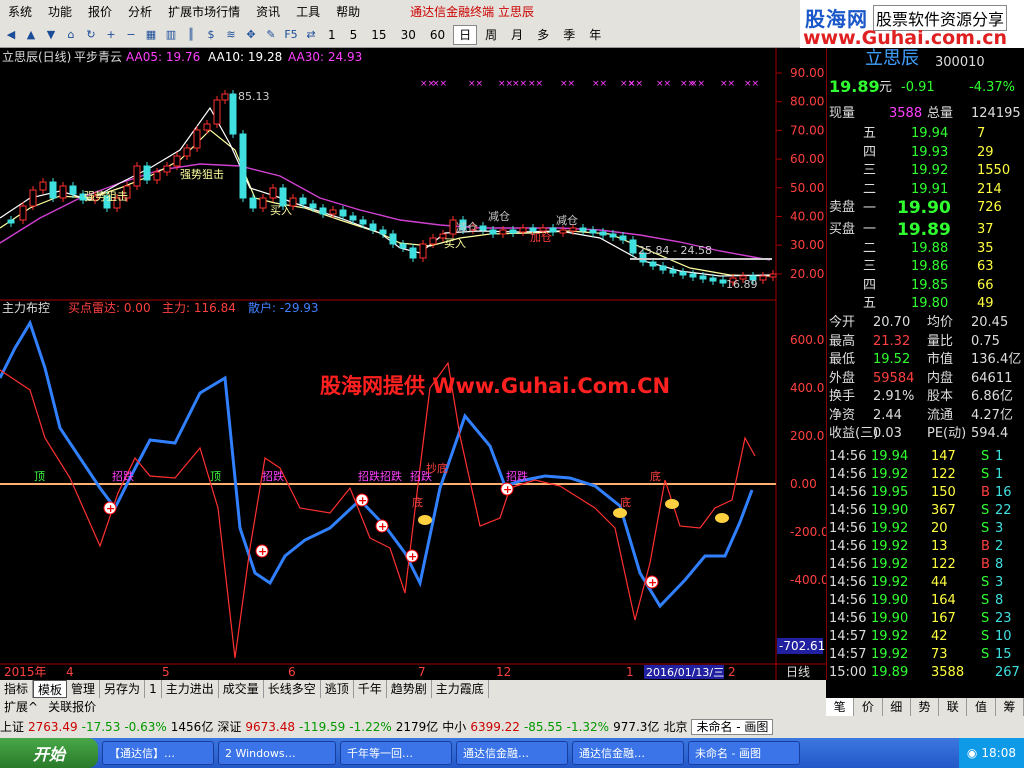 The width and height of the screenshot is (1024, 768). Describe the element at coordinates (840, 707) in the screenshot. I see `side-tab: 笔` at that location.